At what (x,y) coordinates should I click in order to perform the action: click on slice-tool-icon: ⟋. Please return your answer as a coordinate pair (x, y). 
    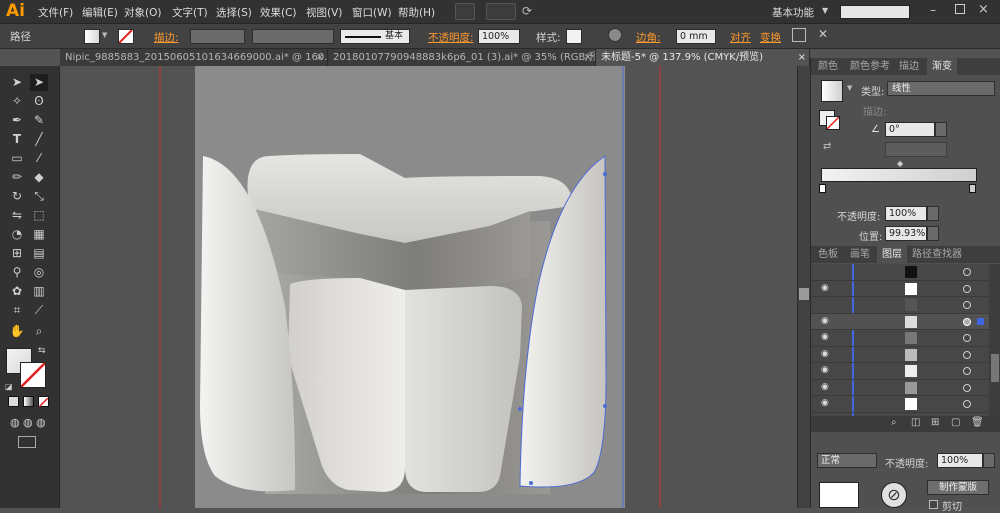
    Looking at the image, I should click on (39, 310).